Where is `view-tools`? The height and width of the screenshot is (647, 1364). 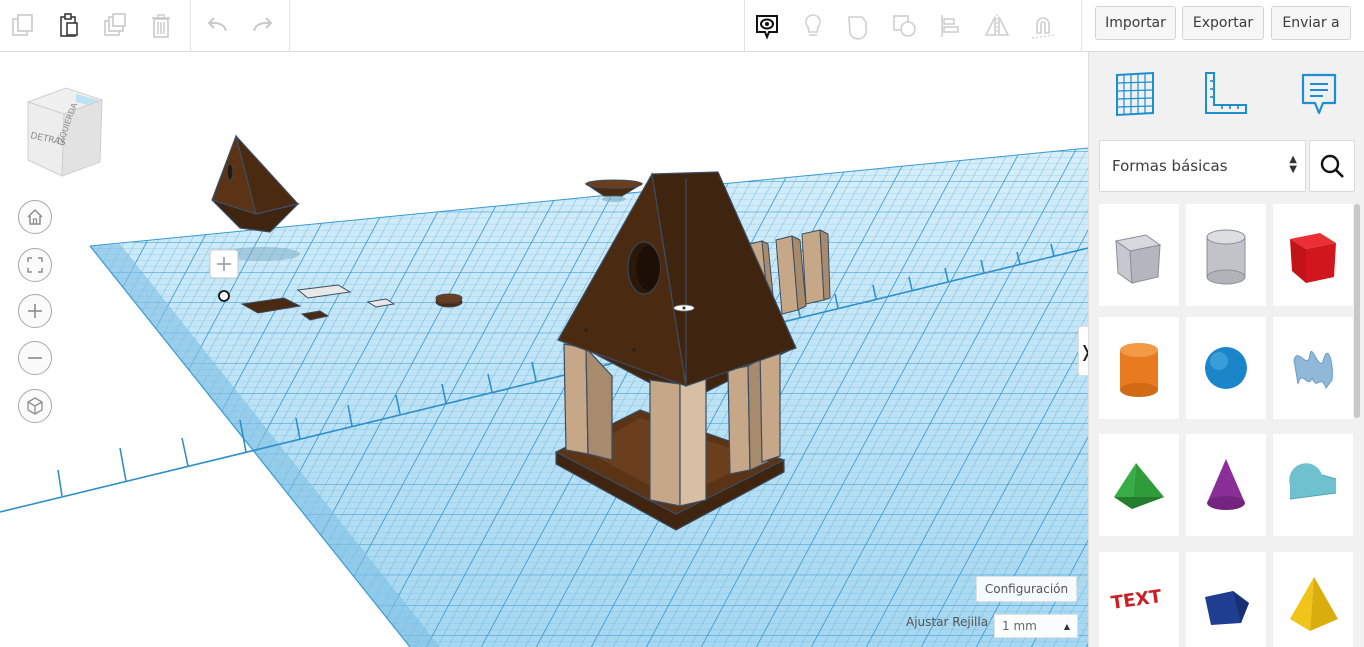 view-tools is located at coordinates (905, 25).